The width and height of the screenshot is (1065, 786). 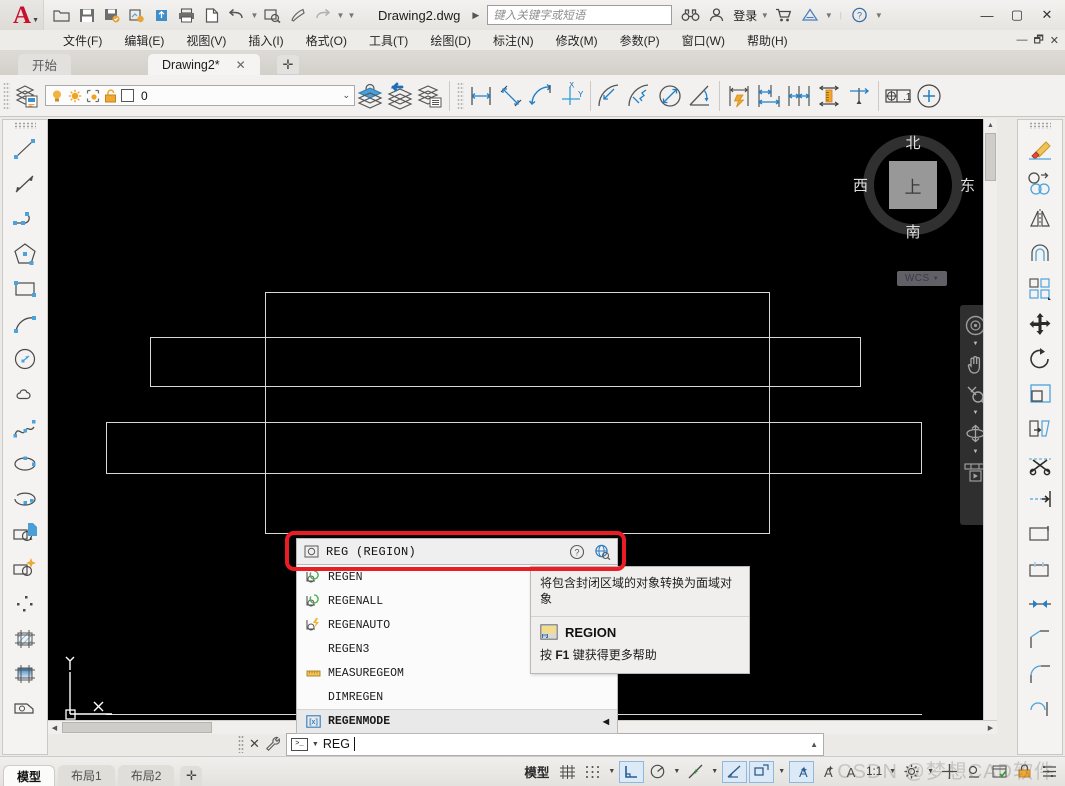 What do you see at coordinates (610, 96) in the screenshot?
I see `radius-dimension-icon` at bounding box center [610, 96].